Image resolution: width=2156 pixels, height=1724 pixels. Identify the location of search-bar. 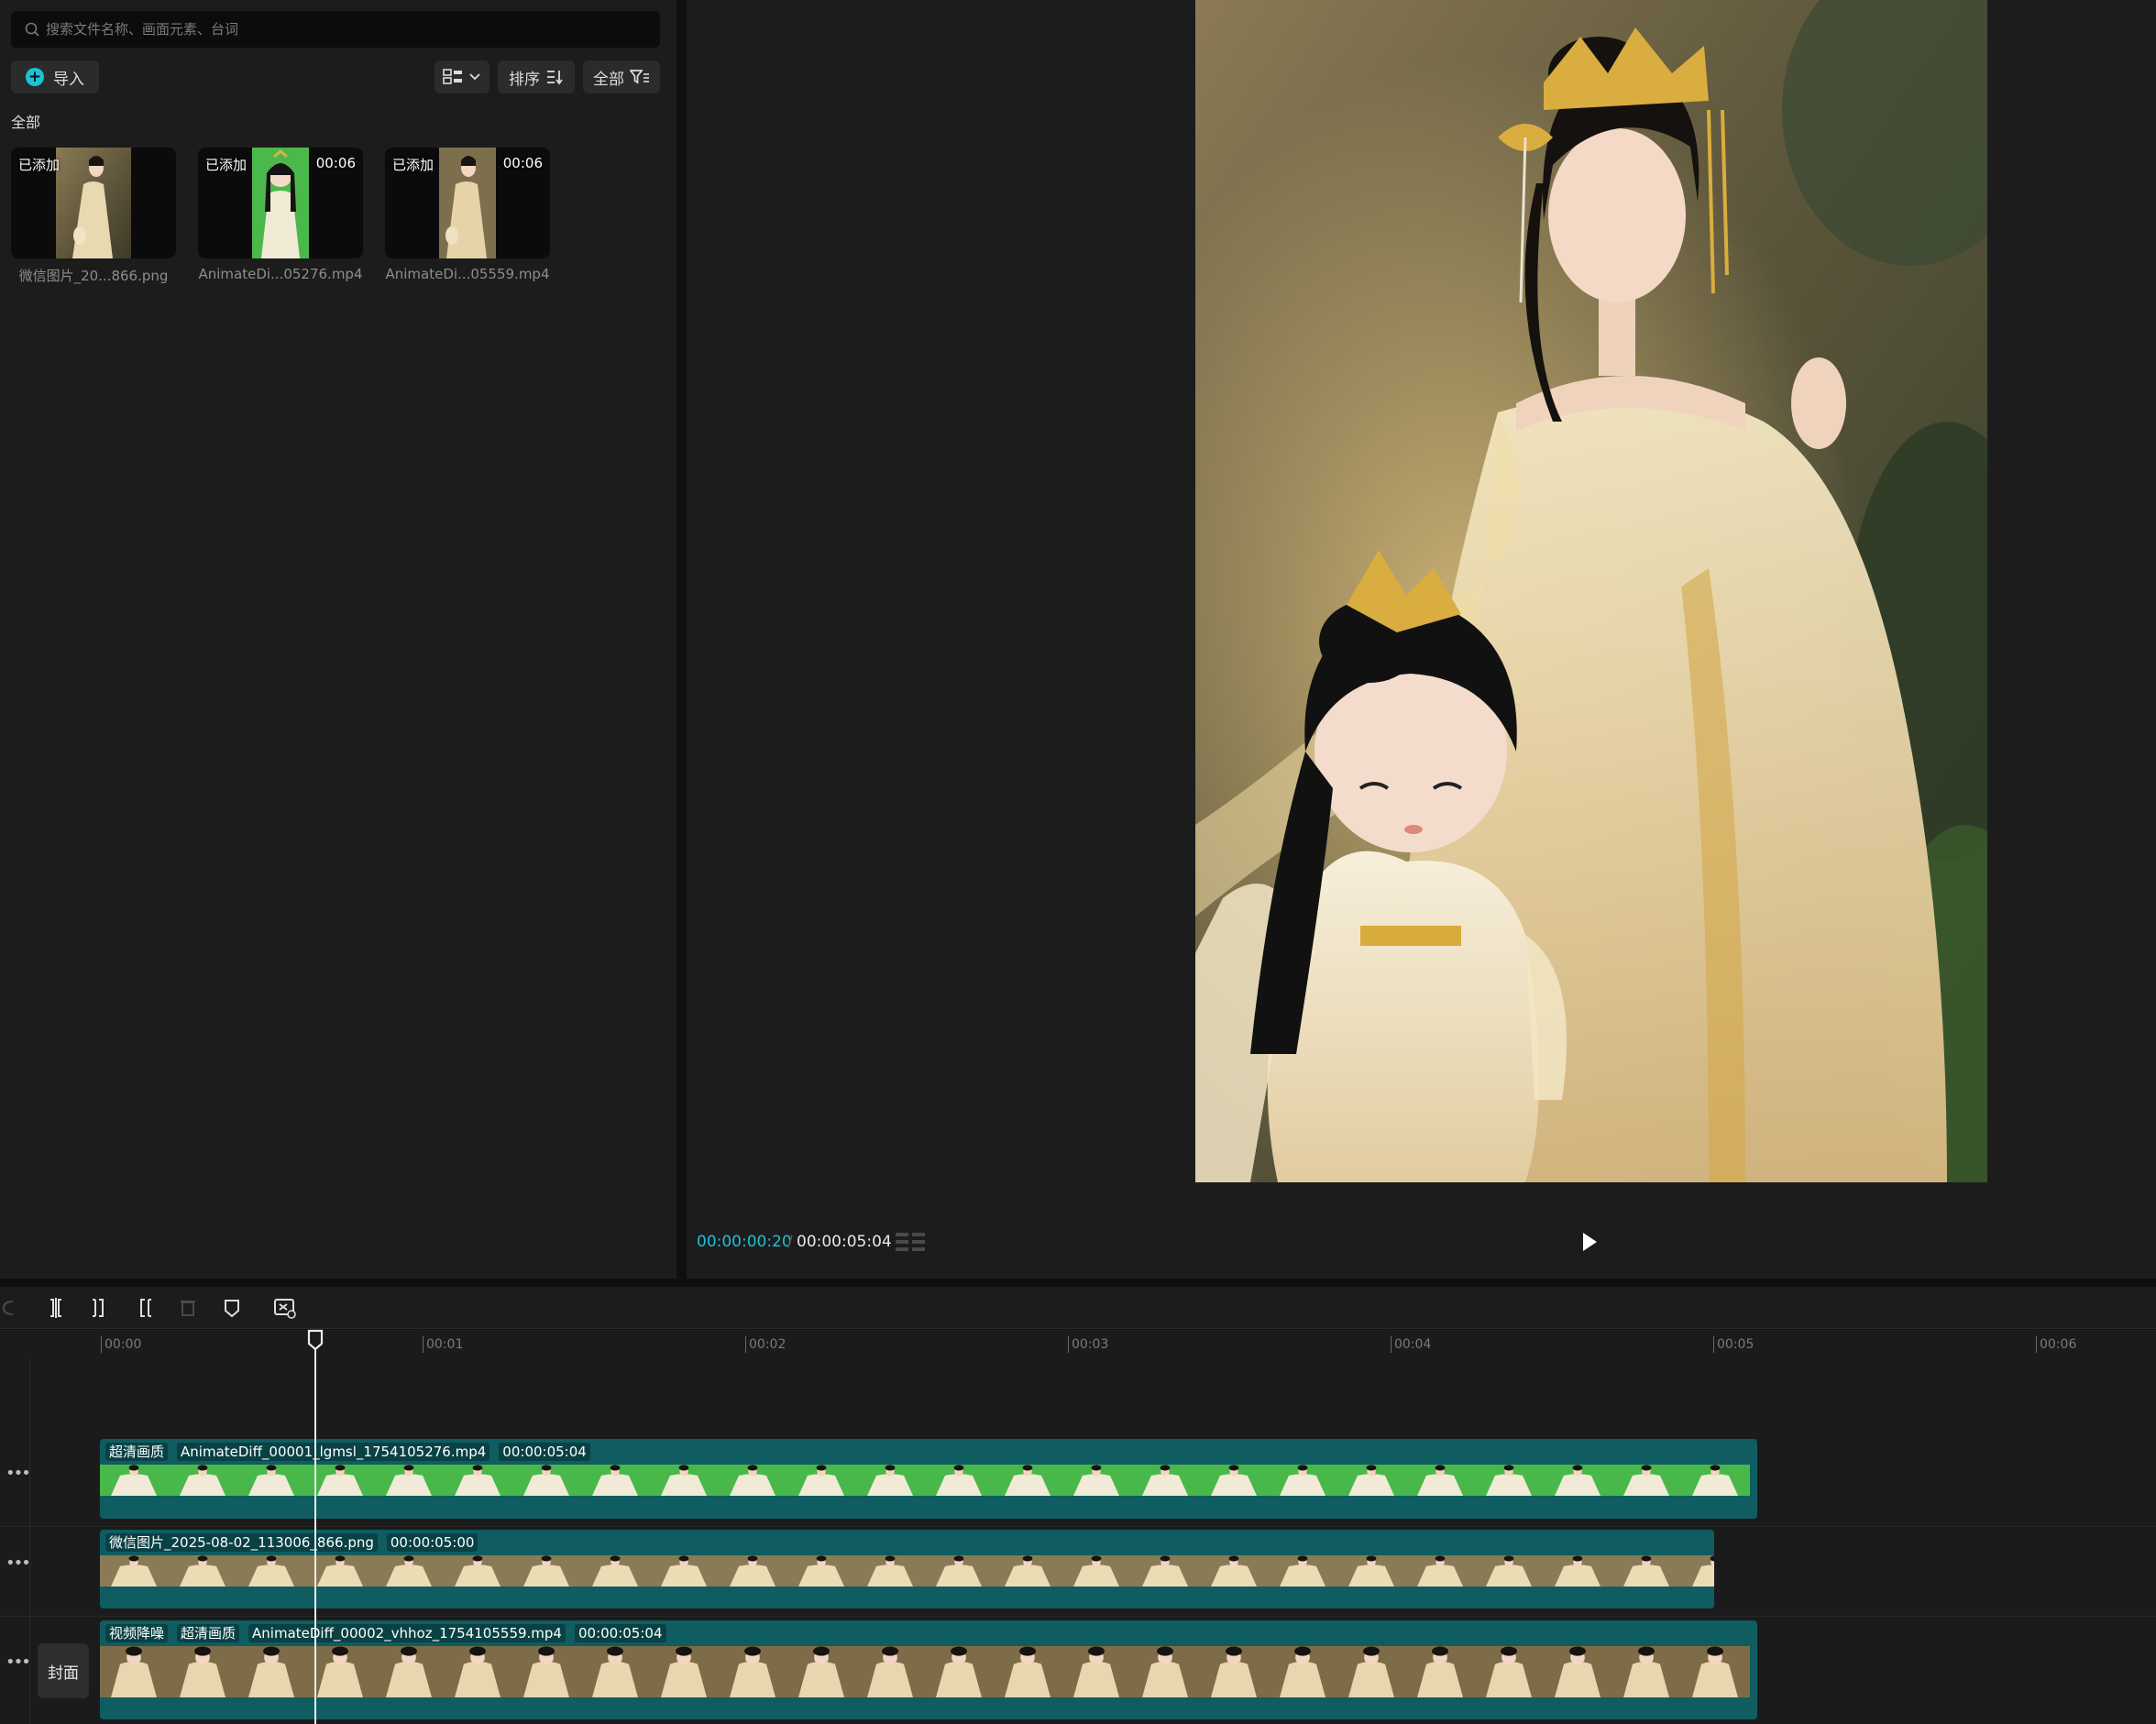
(335, 29).